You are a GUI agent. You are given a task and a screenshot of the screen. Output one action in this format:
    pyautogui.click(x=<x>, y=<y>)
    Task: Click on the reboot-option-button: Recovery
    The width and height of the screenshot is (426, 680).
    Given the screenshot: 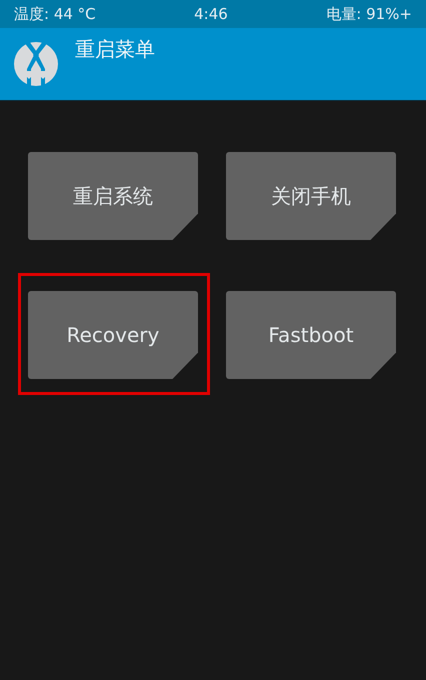 What is the action you would take?
    pyautogui.click(x=113, y=335)
    